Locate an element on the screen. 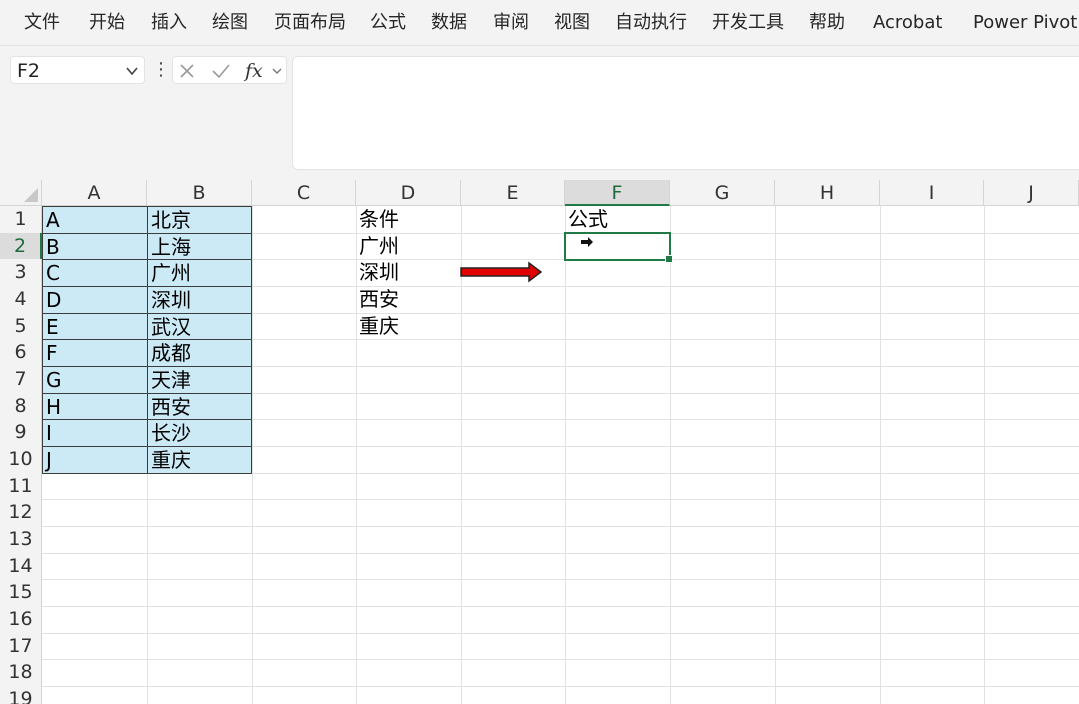 This screenshot has width=1079, height=704. cell-d4: 西安 is located at coordinates (408, 299).